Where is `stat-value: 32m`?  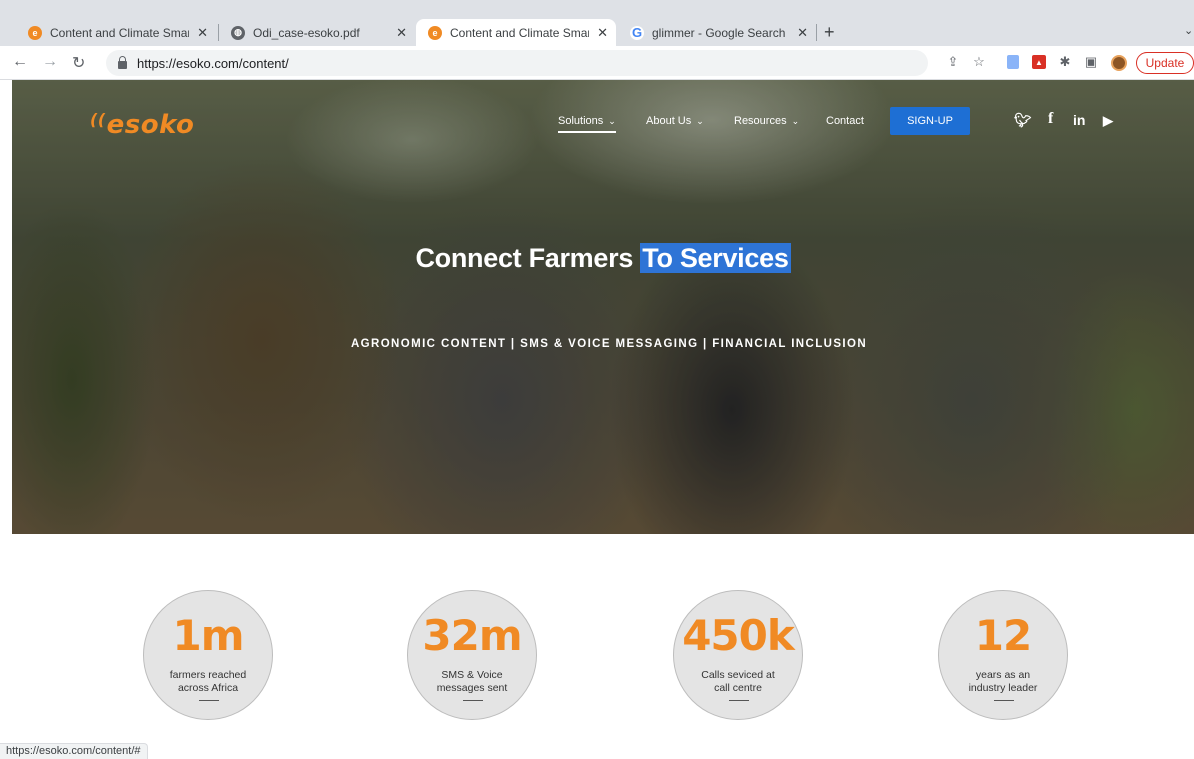 stat-value: 32m is located at coordinates (472, 635).